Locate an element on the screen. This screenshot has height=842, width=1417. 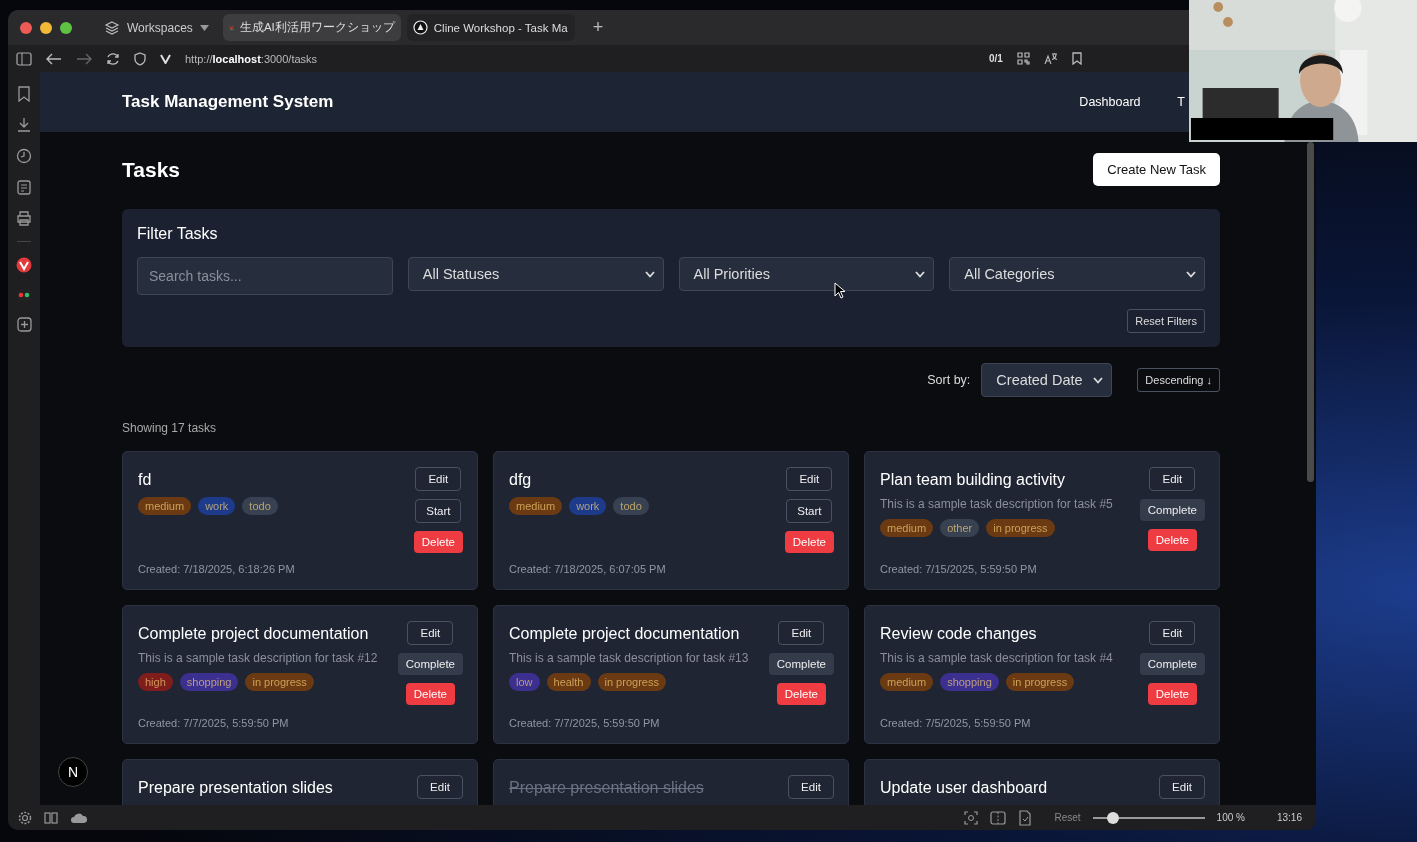
address-field: http://localhost:3000/tasks is located at coordinates (580, 58).